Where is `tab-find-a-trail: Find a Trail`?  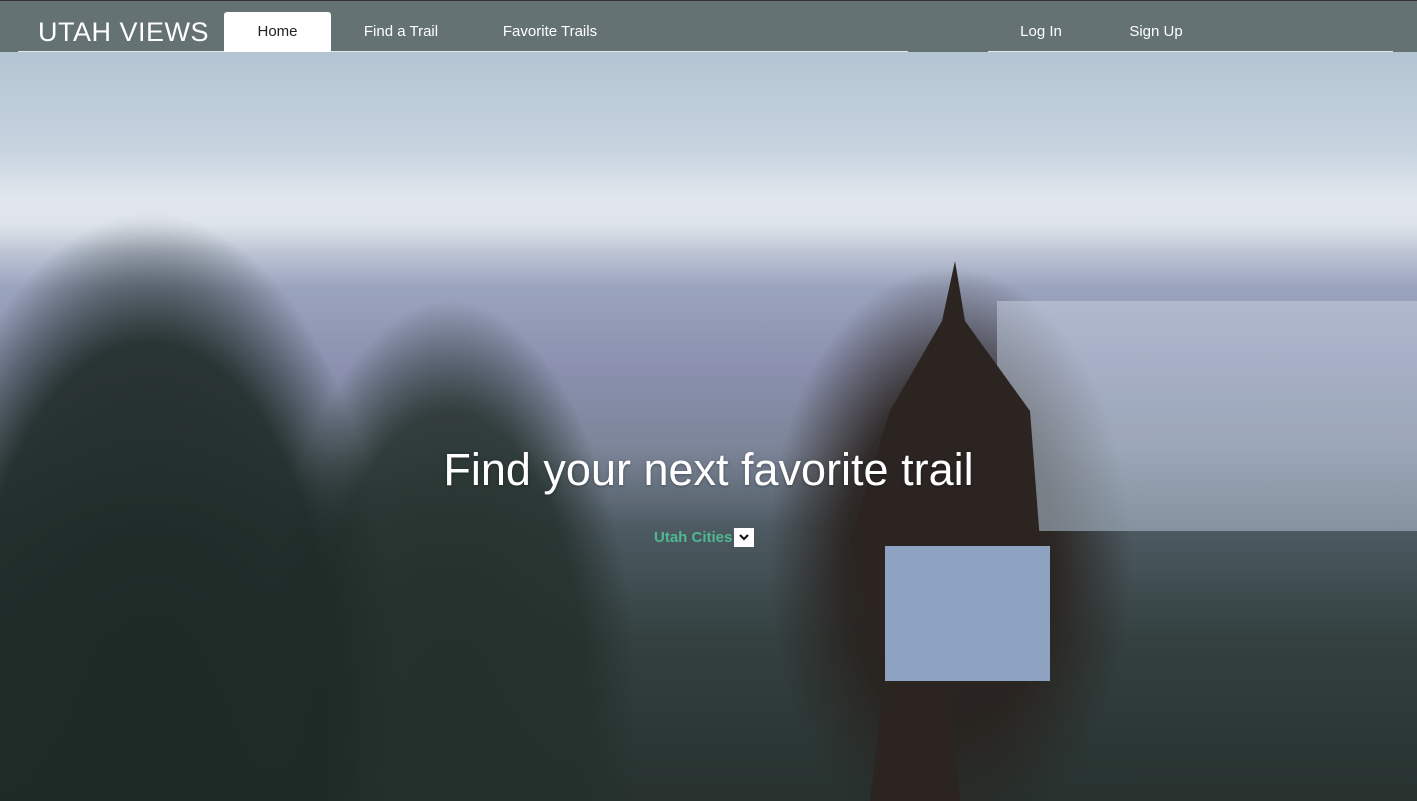
tab-find-a-trail: Find a Trail is located at coordinates (401, 32).